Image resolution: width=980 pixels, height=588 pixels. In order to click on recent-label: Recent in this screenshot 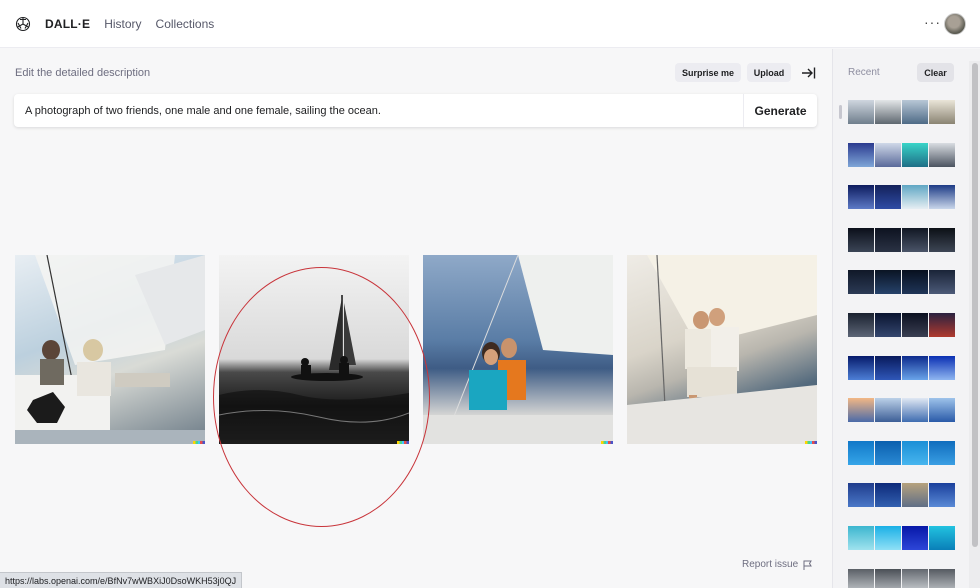, I will do `click(864, 72)`.